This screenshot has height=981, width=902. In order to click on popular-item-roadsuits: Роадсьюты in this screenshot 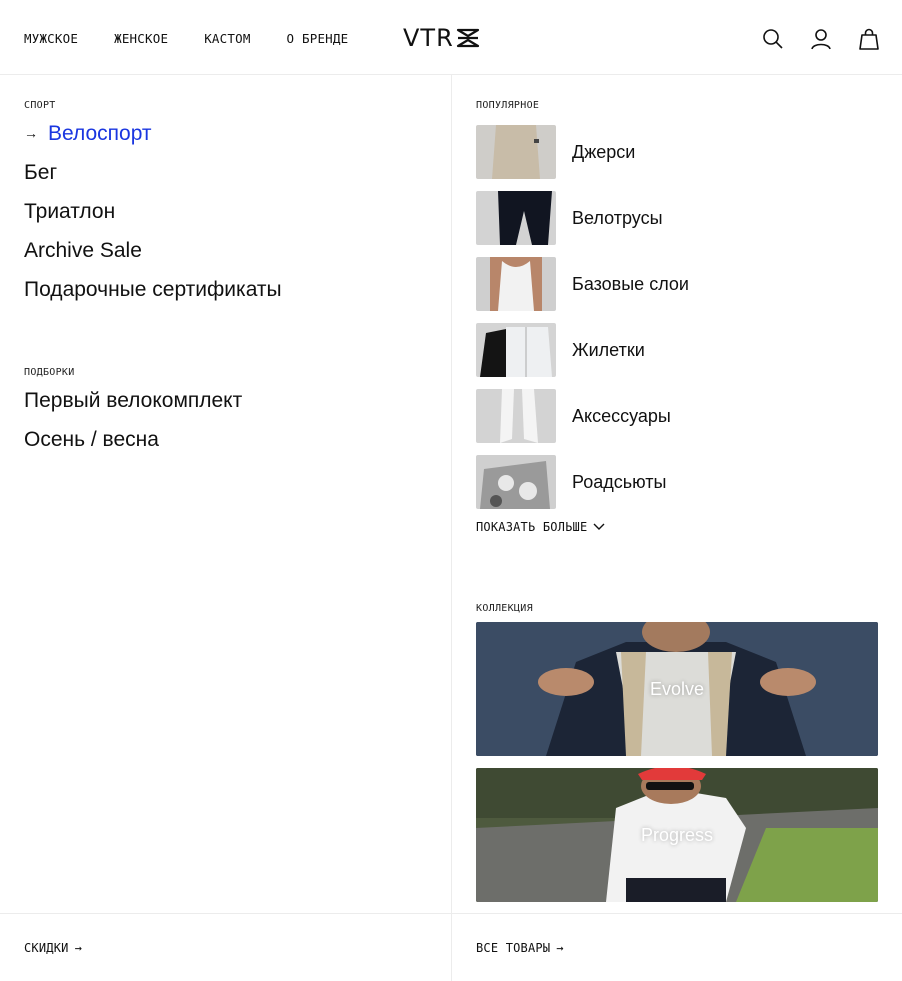, I will do `click(582, 482)`.